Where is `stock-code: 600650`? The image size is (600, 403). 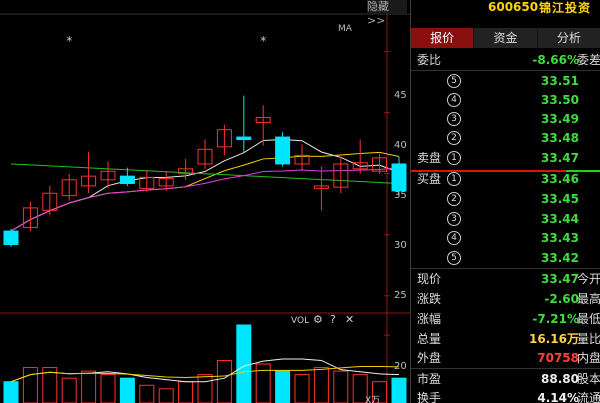
stock-code: 600650 is located at coordinates (513, 7).